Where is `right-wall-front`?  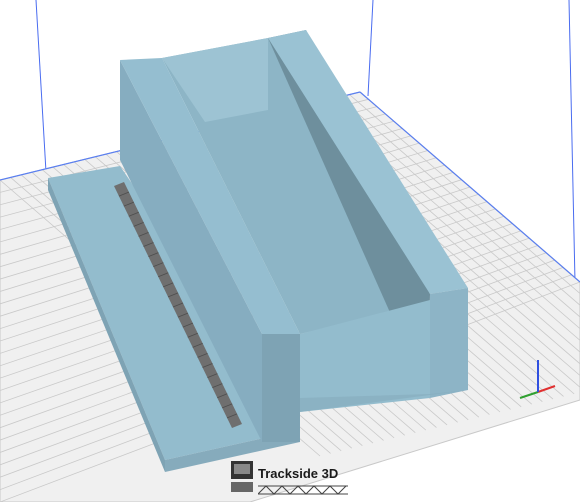 right-wall-front is located at coordinates (449, 343).